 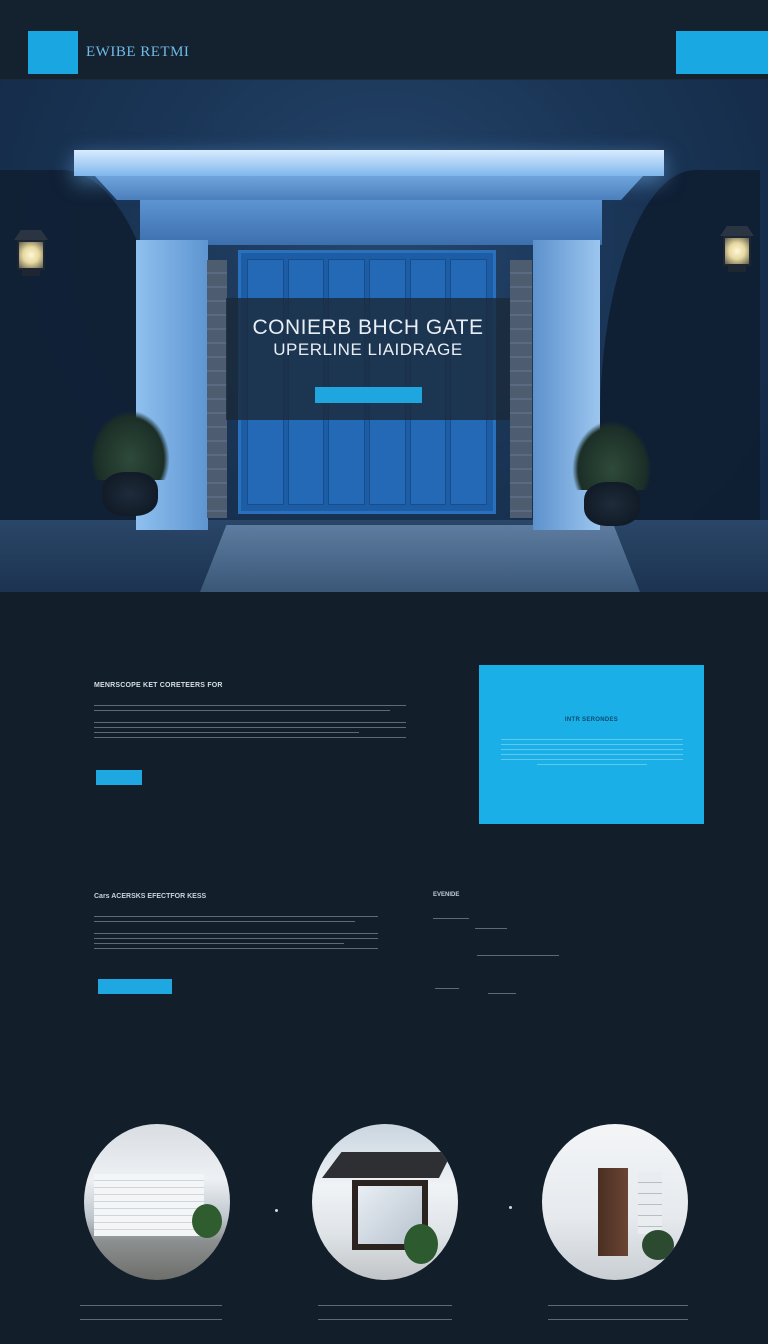 What do you see at coordinates (53, 52) in the screenshot?
I see `logo-icon` at bounding box center [53, 52].